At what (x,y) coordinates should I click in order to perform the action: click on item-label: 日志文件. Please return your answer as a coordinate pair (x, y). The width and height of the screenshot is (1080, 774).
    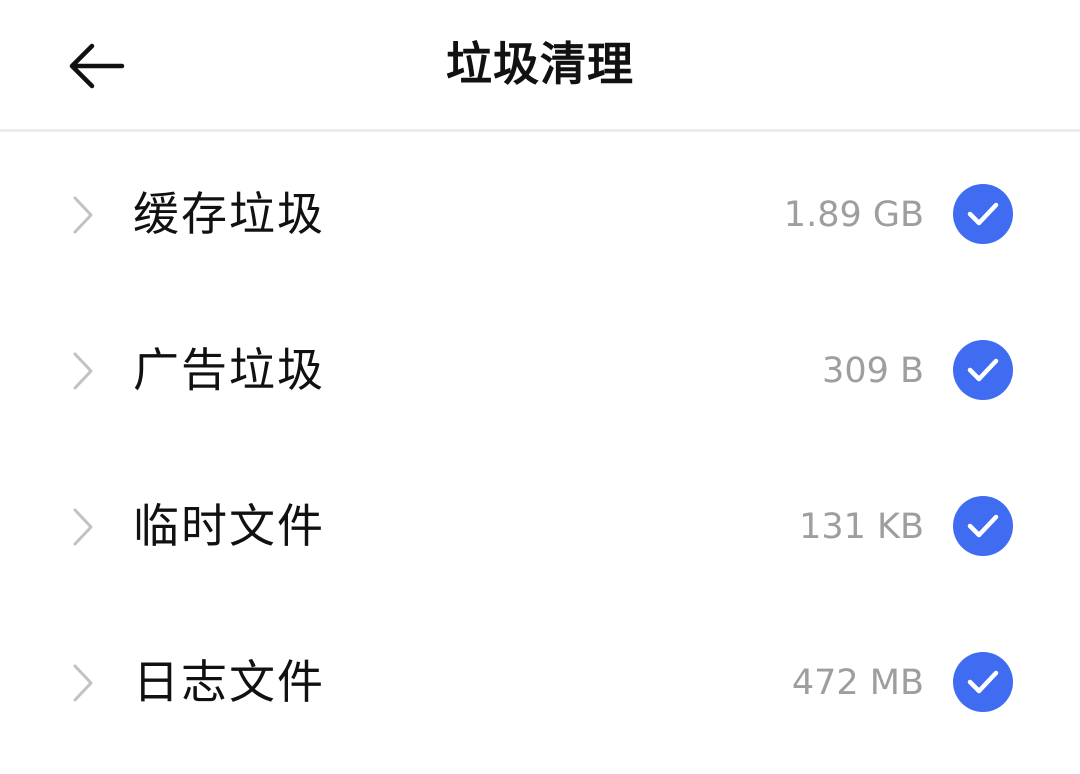
    Looking at the image, I should click on (229, 682).